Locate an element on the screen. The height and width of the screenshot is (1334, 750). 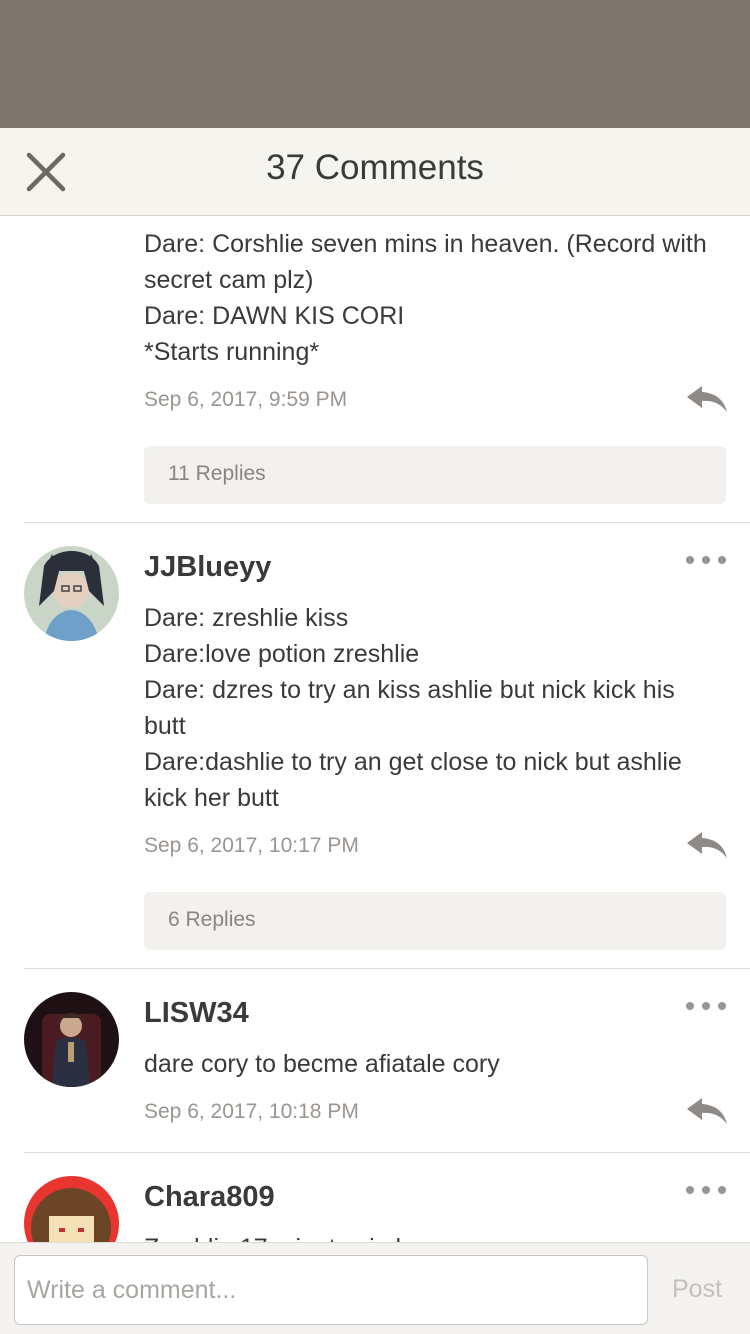
replies-count: 11 Replies is located at coordinates (217, 473).